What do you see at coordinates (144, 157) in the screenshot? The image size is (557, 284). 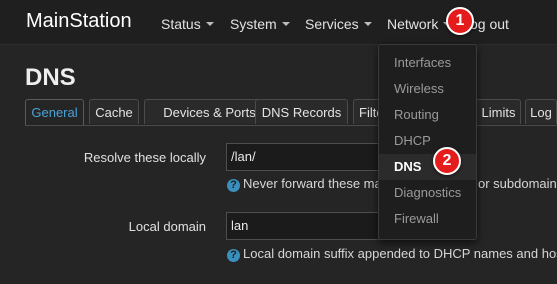 I see `resolve-locally-label: Resolve these locally` at bounding box center [144, 157].